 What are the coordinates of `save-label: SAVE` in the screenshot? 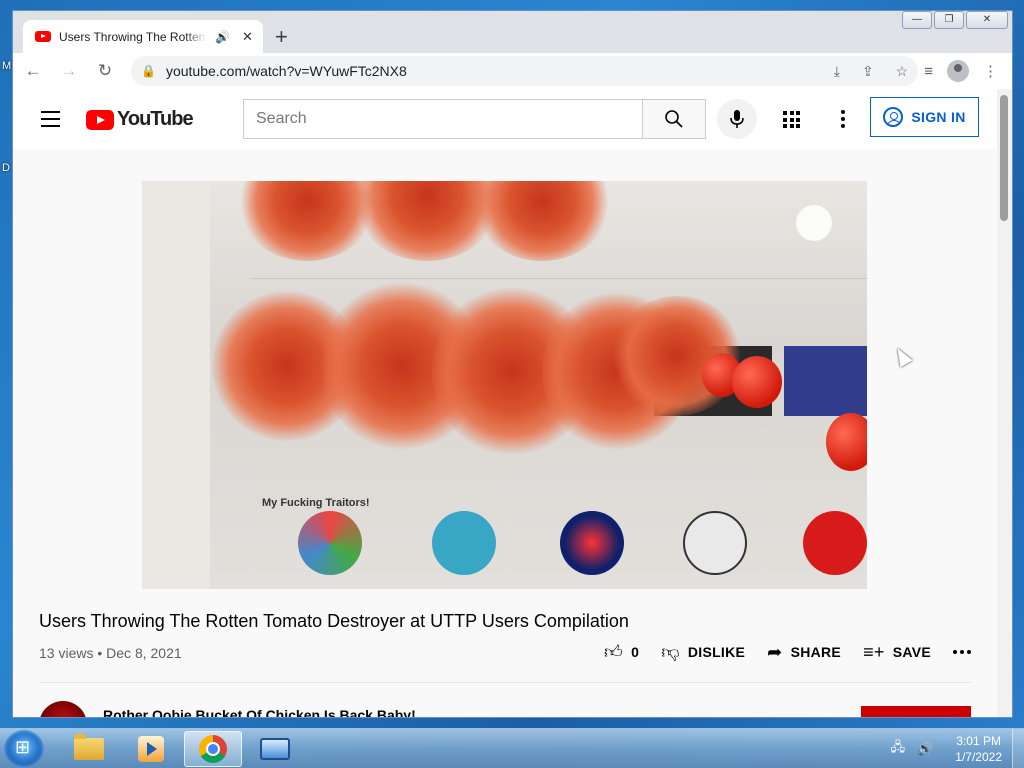 It's located at (911, 652).